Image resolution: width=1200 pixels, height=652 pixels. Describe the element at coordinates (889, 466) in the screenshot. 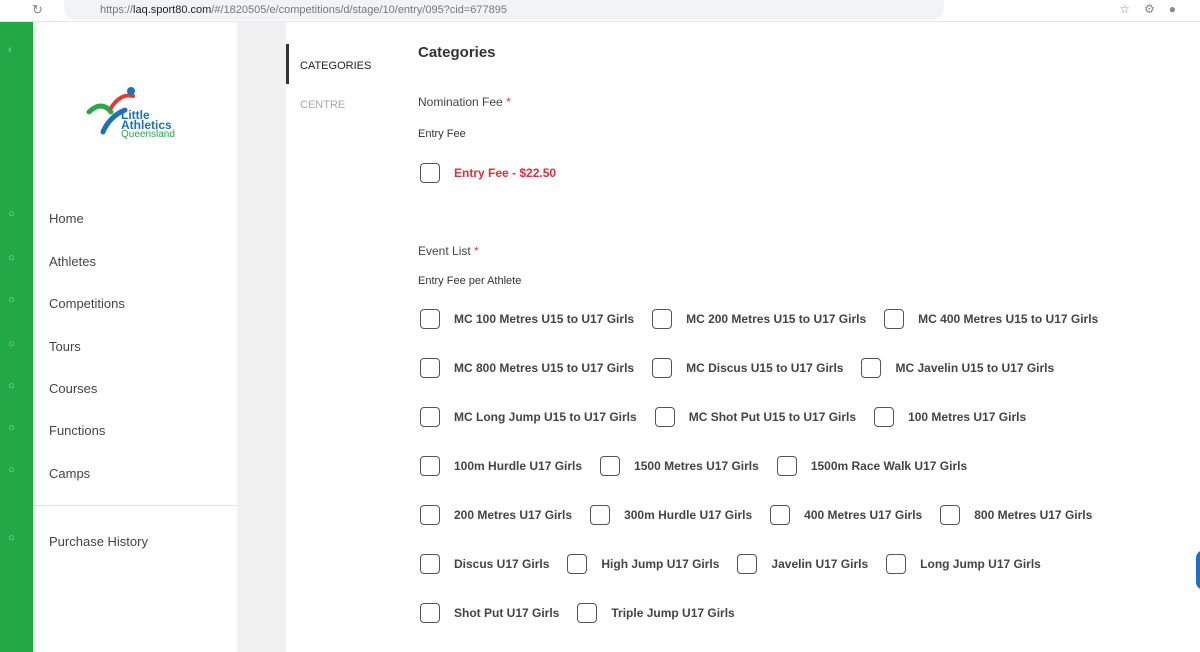

I see `event-label: 1500m Race Walk U17 Girls` at that location.